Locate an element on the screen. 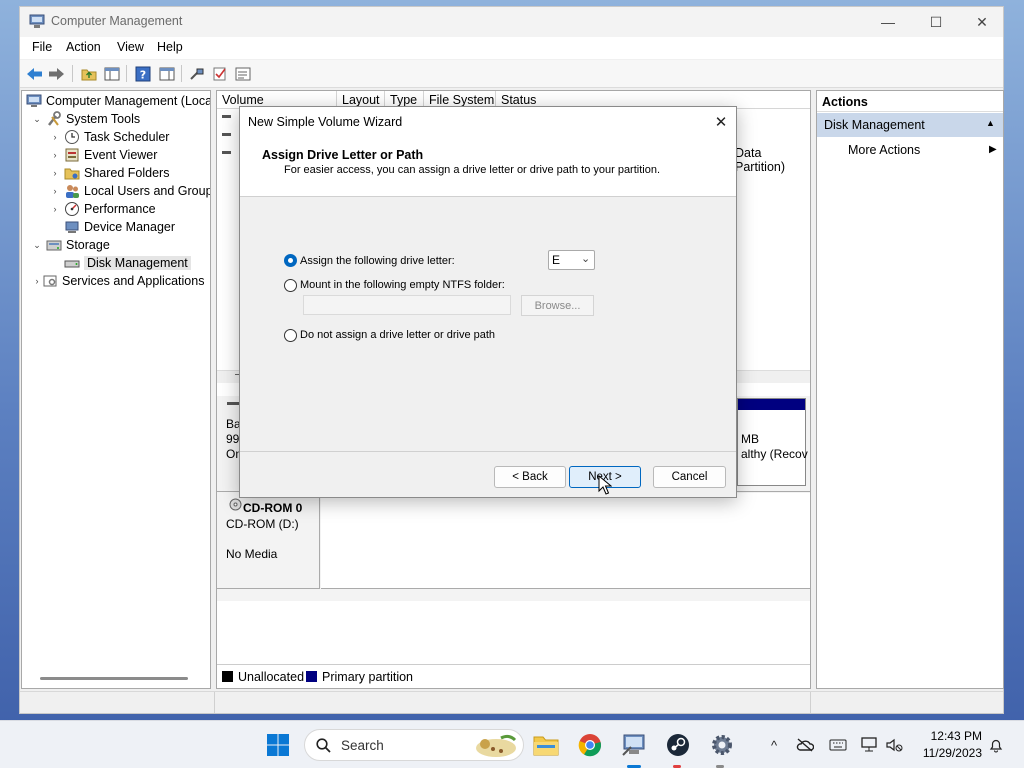 The image size is (1024, 768). taskbar-search-box: Search is located at coordinates (414, 745).